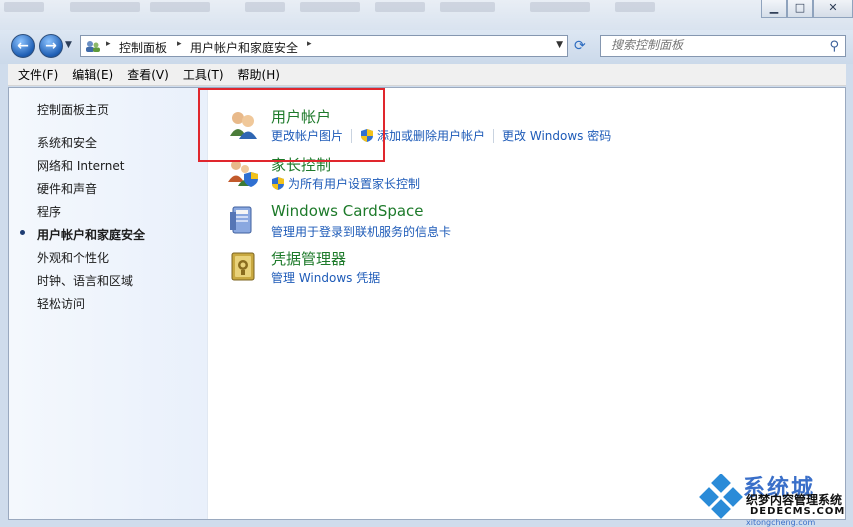 This screenshot has width=853, height=527. What do you see at coordinates (67, 142) in the screenshot?
I see `sidebar-item-system-security: 系统和安全` at bounding box center [67, 142].